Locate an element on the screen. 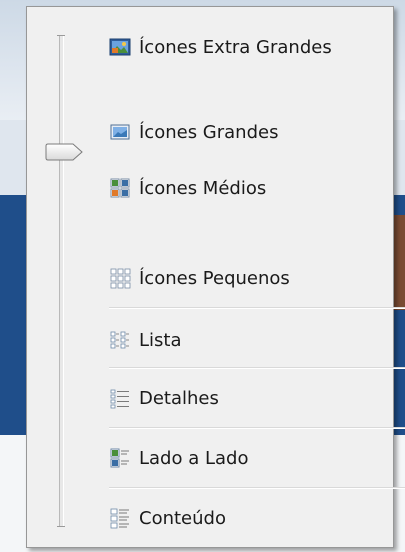 The image size is (405, 552). menu-item-list: Lista is located at coordinates (145, 340).